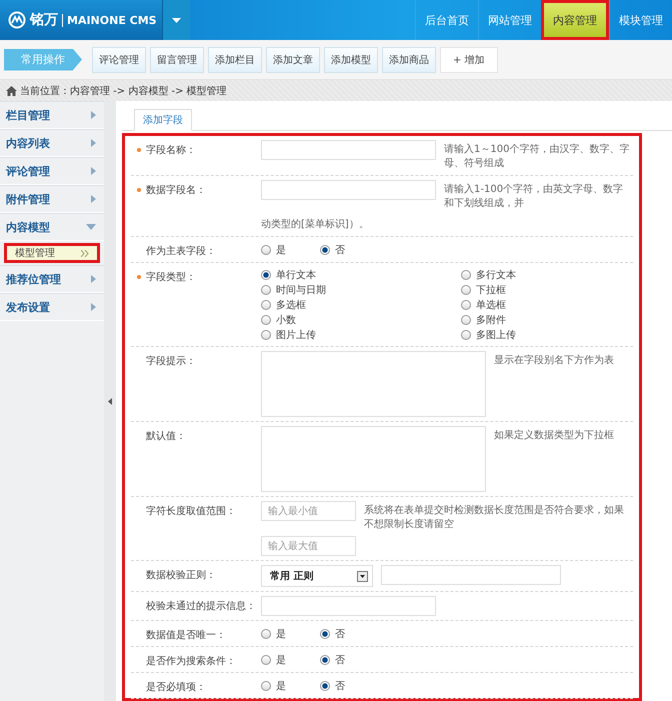 The image size is (672, 701). Describe the element at coordinates (85, 253) in the screenshot. I see `double-chevron-icon` at that location.